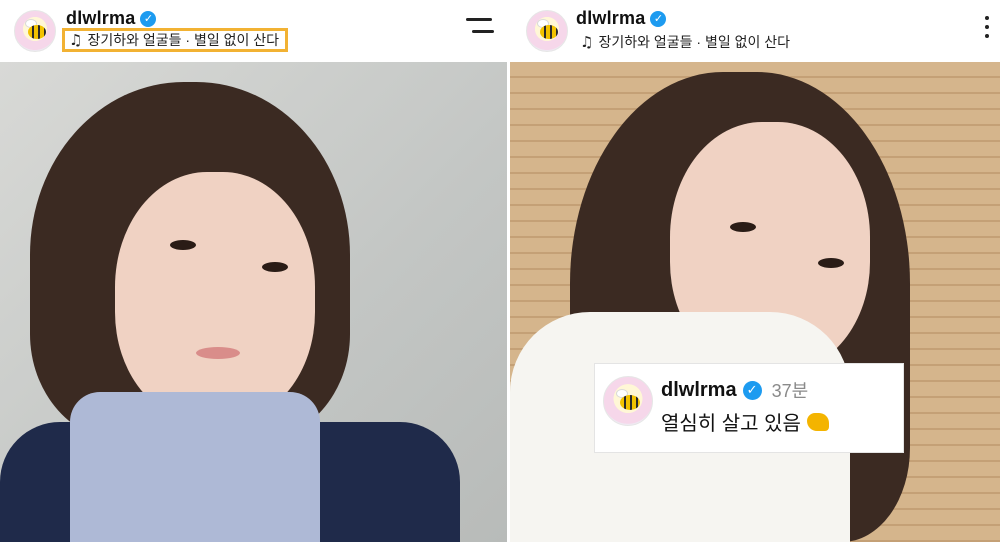 The image size is (1000, 542). What do you see at coordinates (817, 421) in the screenshot?
I see `flexed-biceps-icon` at bounding box center [817, 421].